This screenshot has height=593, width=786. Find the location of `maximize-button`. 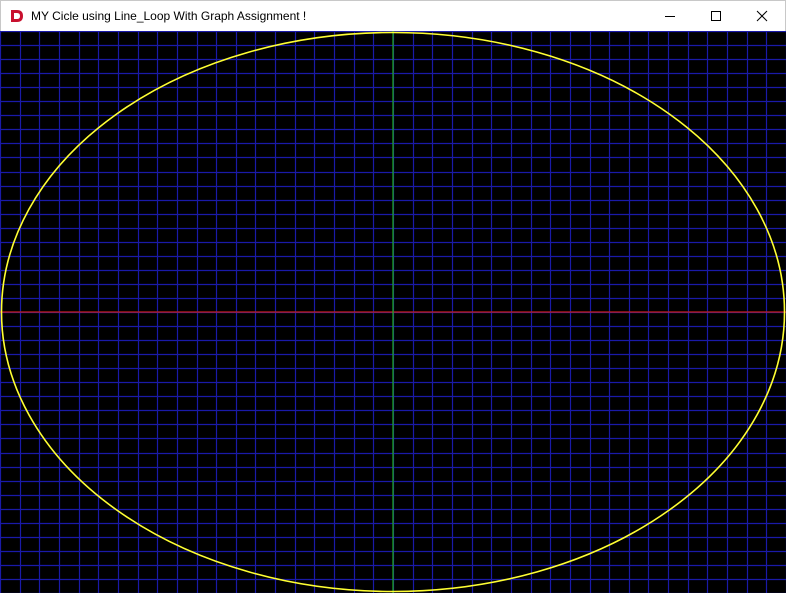

maximize-button is located at coordinates (716, 16).